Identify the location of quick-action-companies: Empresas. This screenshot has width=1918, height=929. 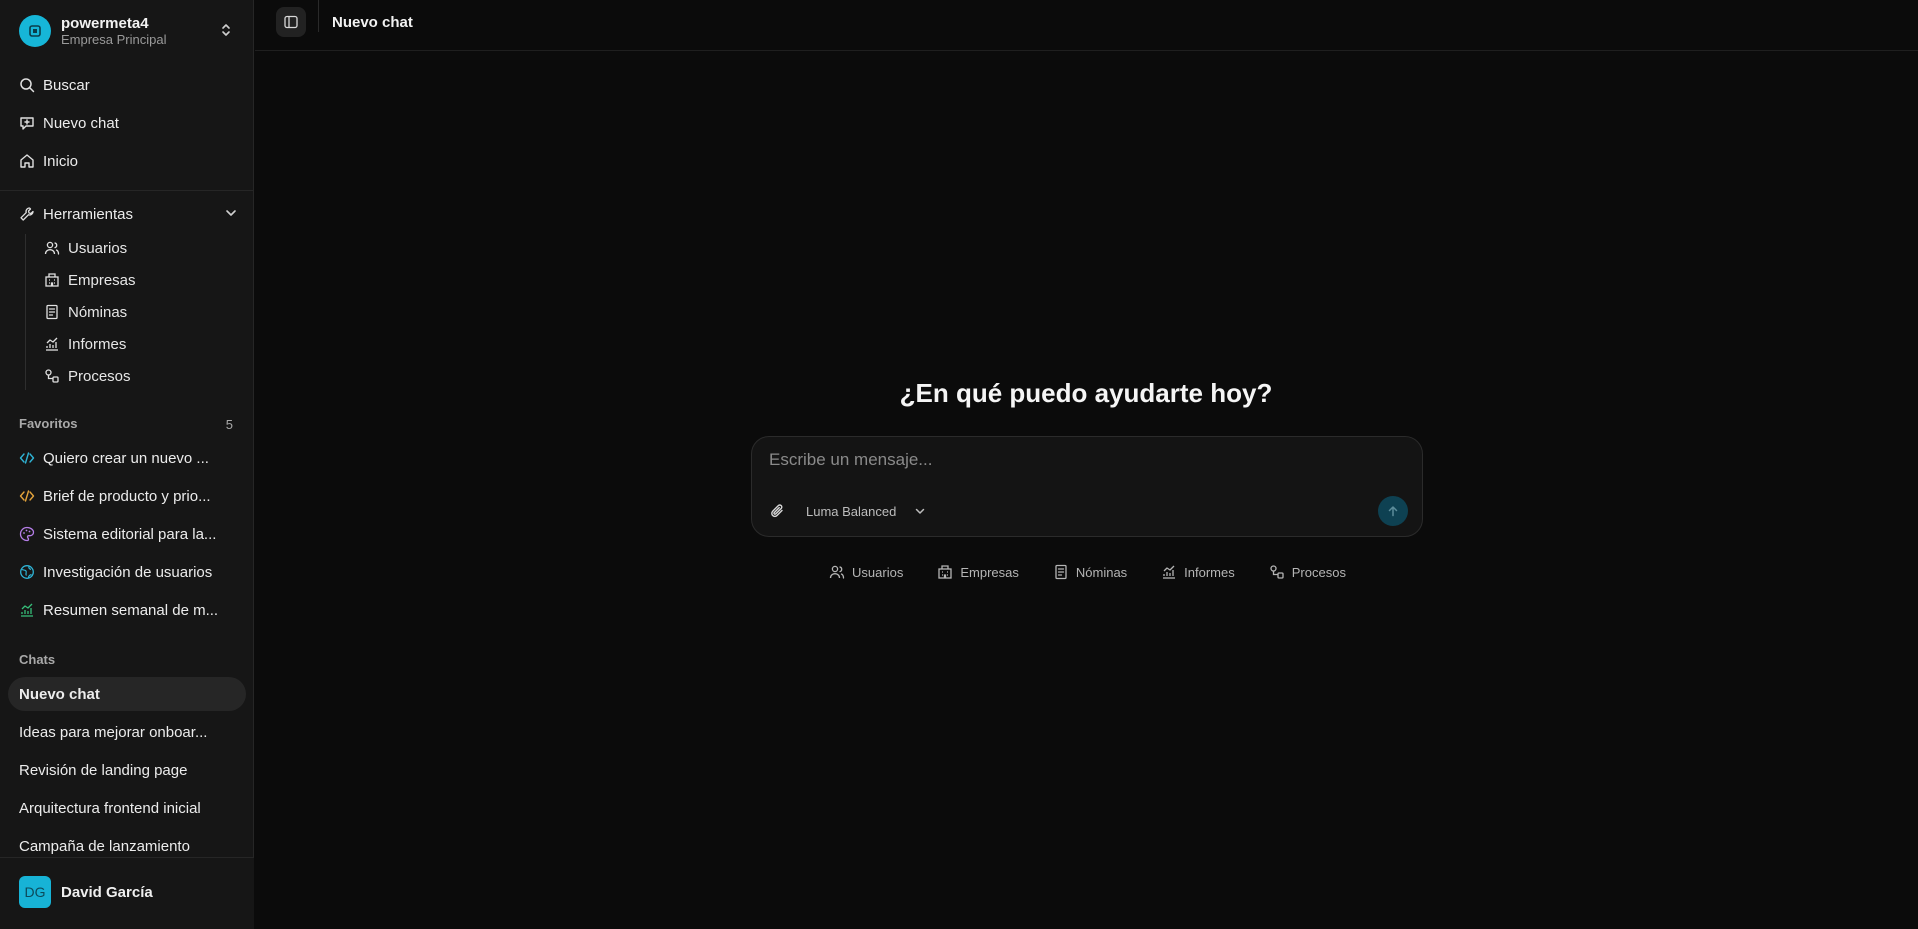
(978, 572).